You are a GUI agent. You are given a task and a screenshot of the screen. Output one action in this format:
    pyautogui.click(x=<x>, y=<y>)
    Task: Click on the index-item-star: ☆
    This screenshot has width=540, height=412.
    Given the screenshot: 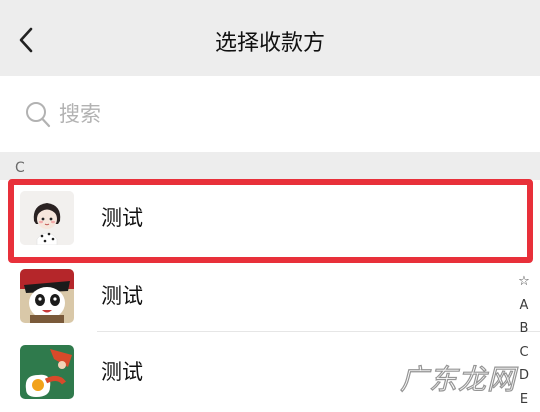 What is the action you would take?
    pyautogui.click(x=524, y=282)
    